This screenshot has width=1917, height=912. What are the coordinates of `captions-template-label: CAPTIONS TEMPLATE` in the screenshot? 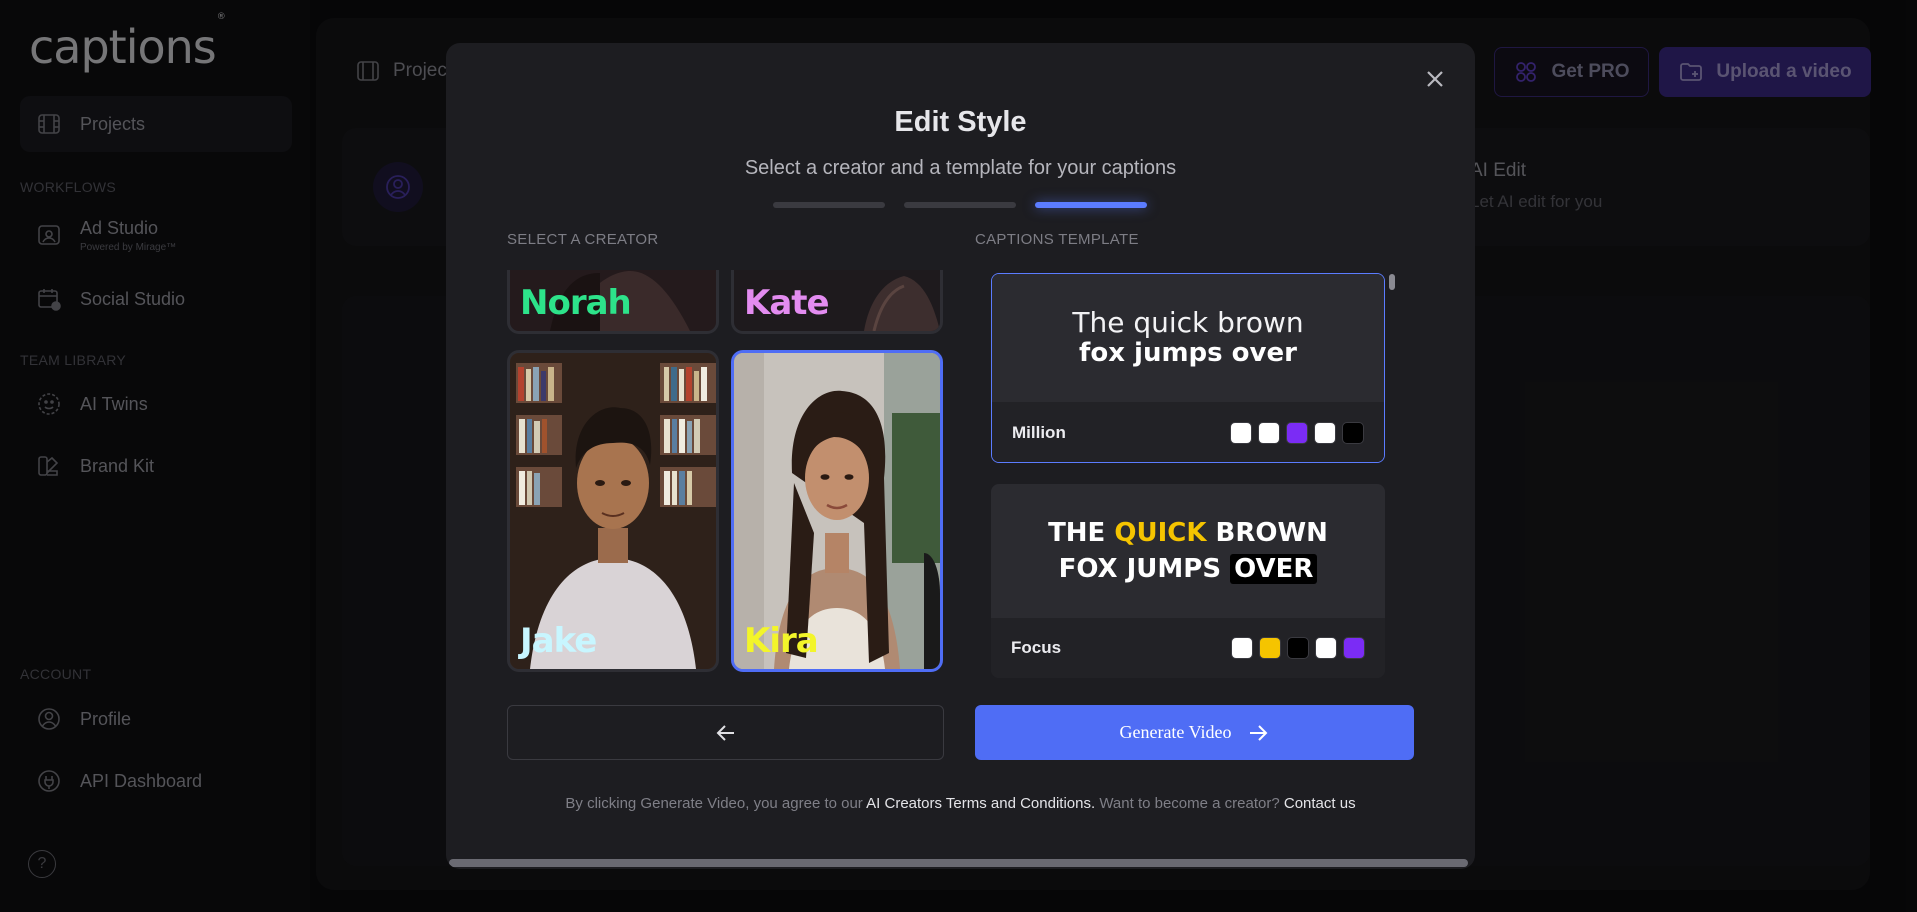 It's located at (1057, 239).